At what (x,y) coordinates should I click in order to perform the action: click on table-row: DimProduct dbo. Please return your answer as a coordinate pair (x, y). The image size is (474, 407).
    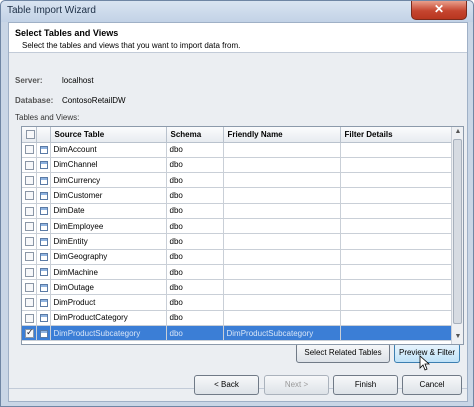
    Looking at the image, I should click on (237, 302).